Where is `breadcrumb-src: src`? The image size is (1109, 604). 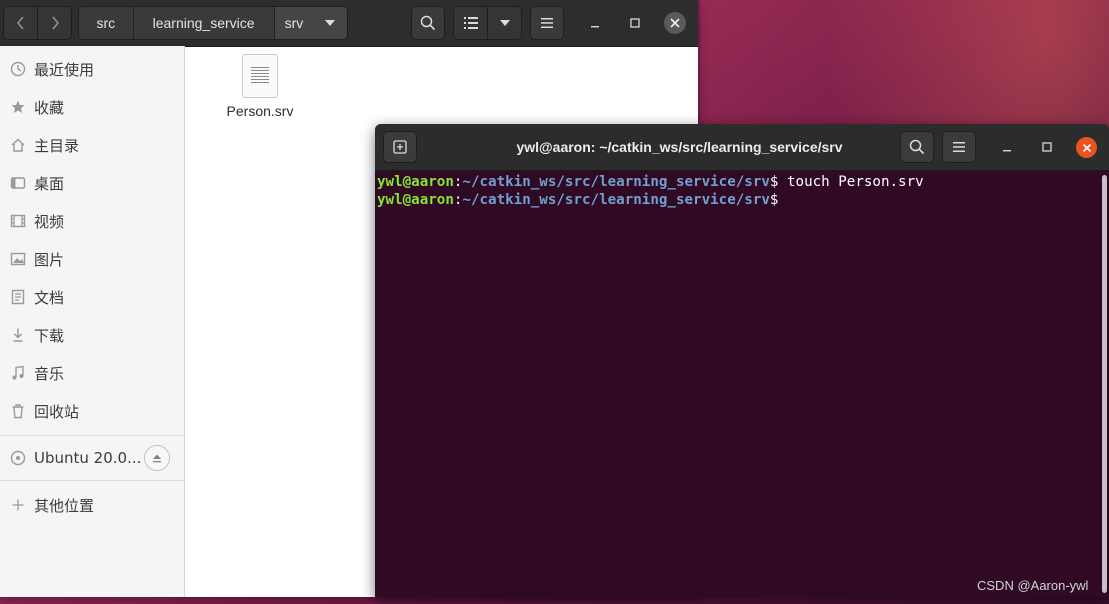 breadcrumb-src: src is located at coordinates (106, 23).